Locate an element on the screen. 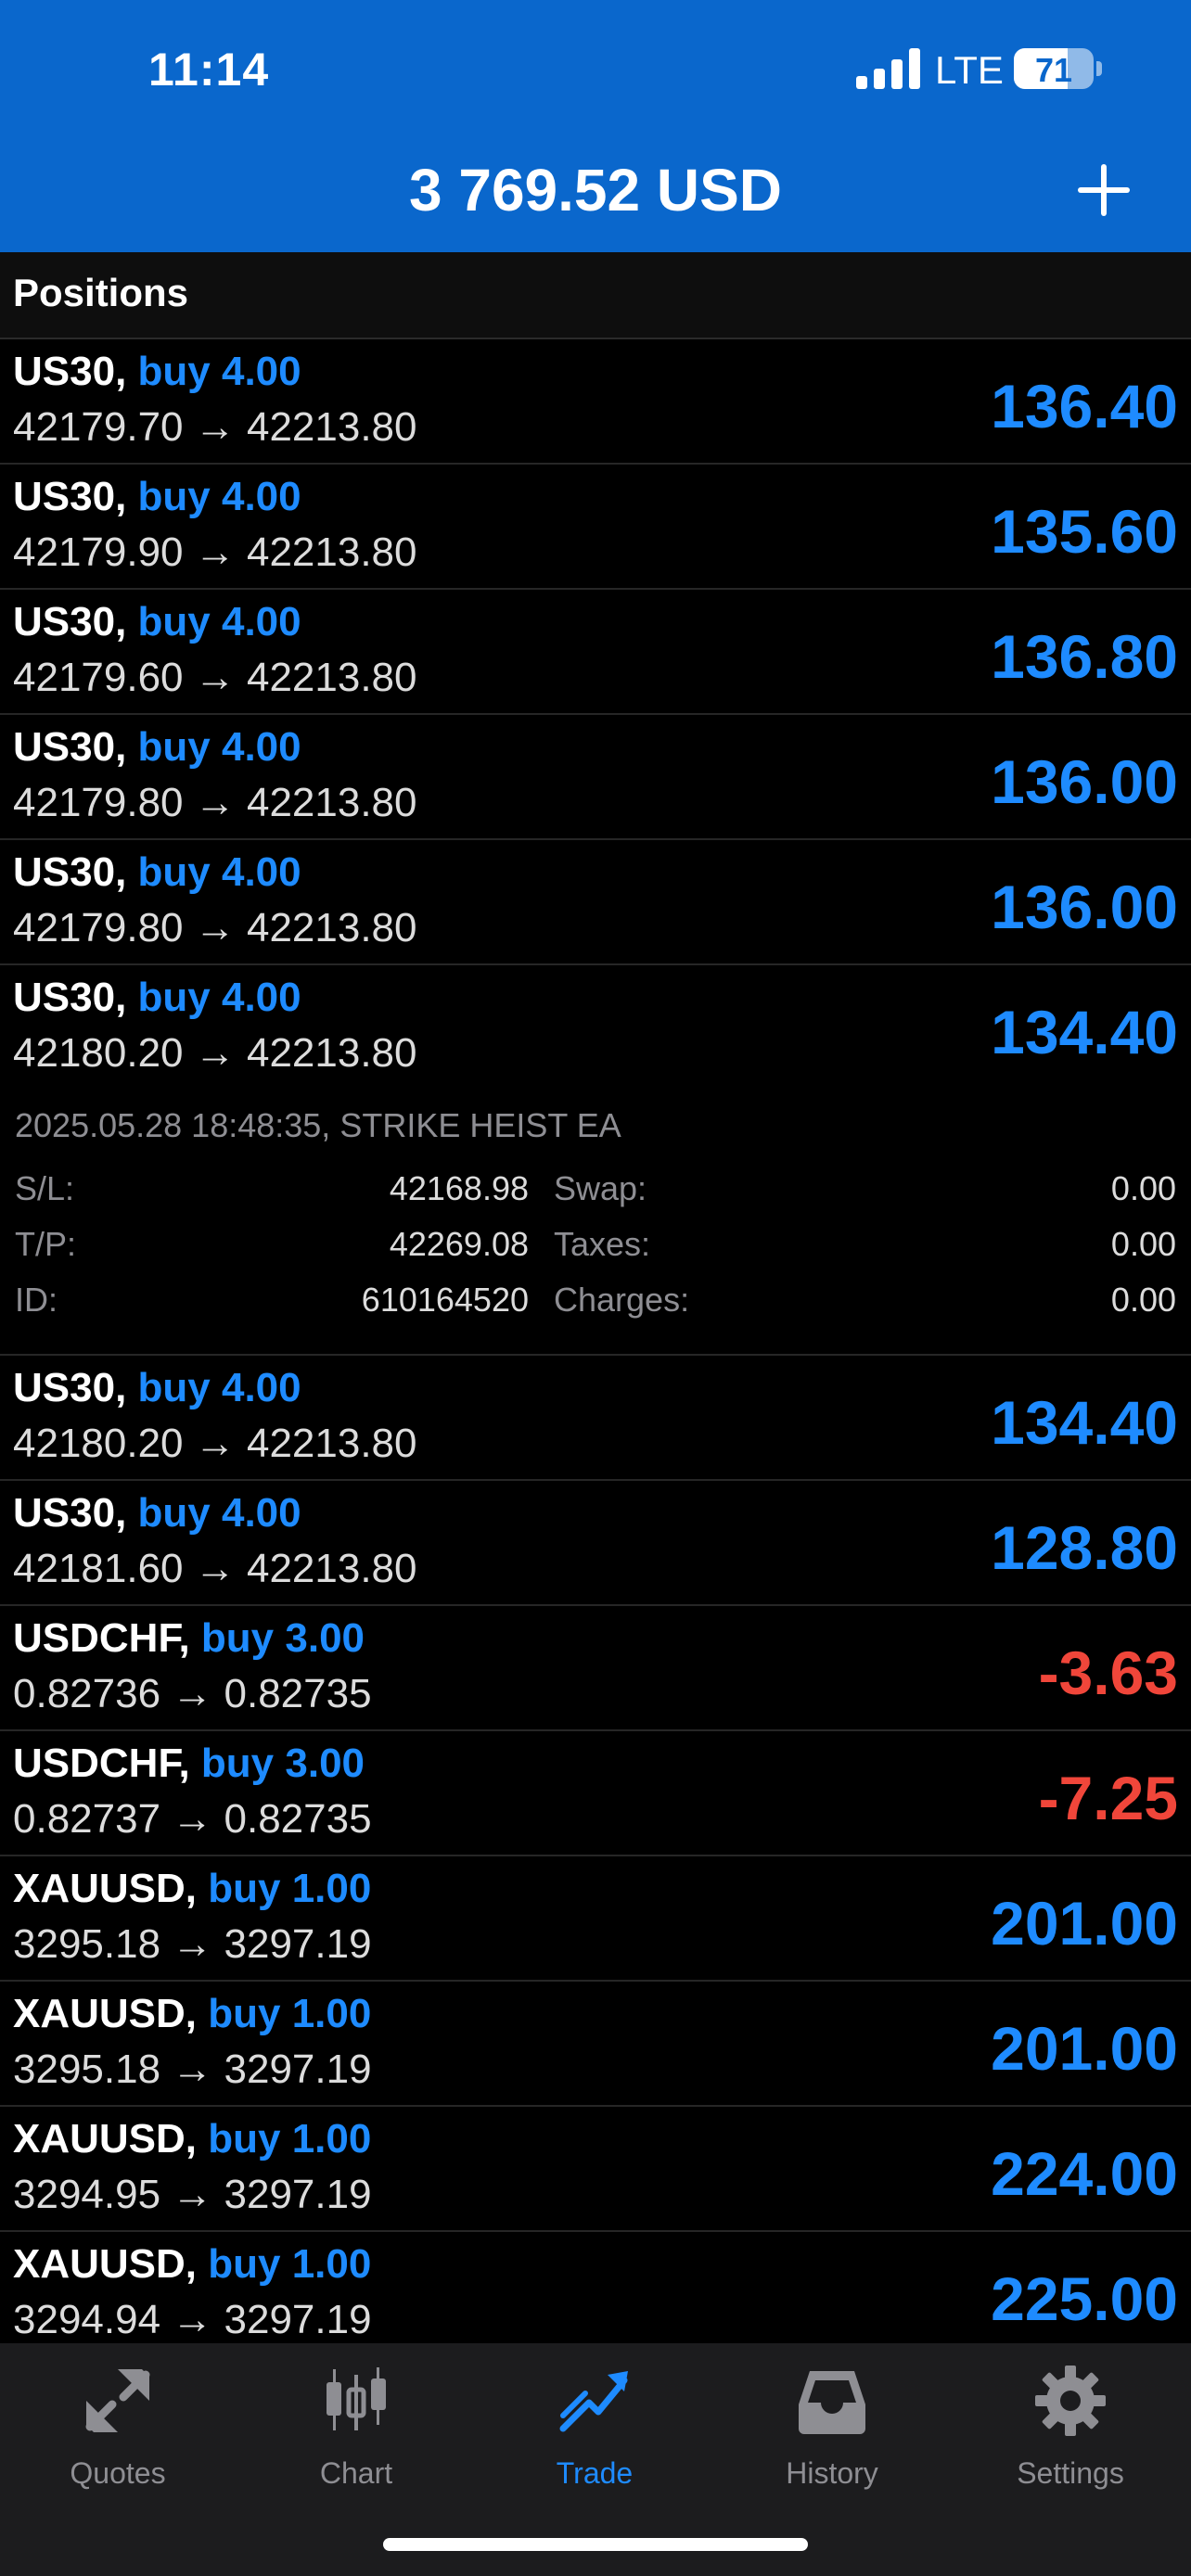  battery-icon: 71 is located at coordinates (1054, 68).